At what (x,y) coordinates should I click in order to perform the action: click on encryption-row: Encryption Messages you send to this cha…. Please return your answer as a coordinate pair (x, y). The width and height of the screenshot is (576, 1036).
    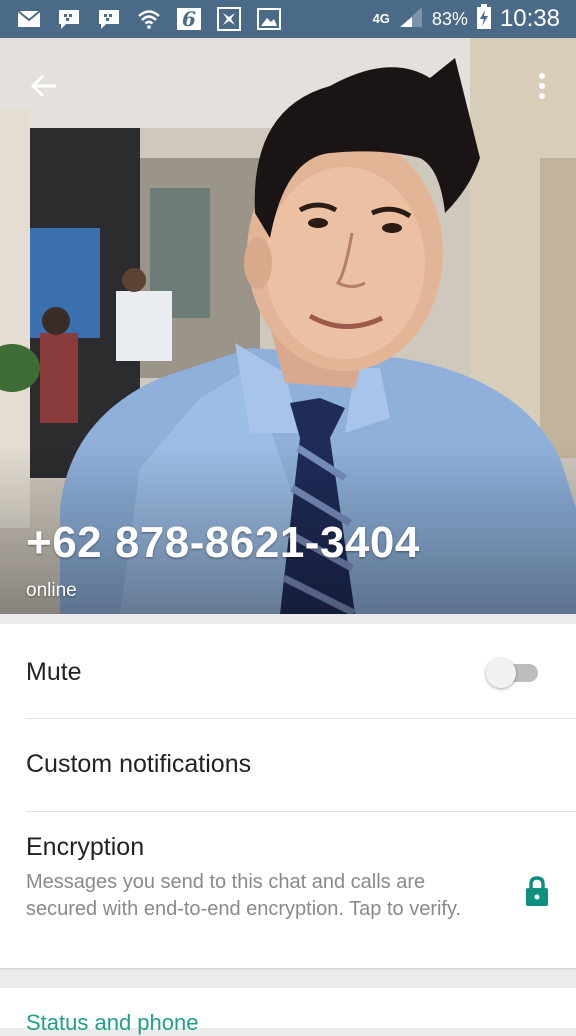
    Looking at the image, I should click on (301, 889).